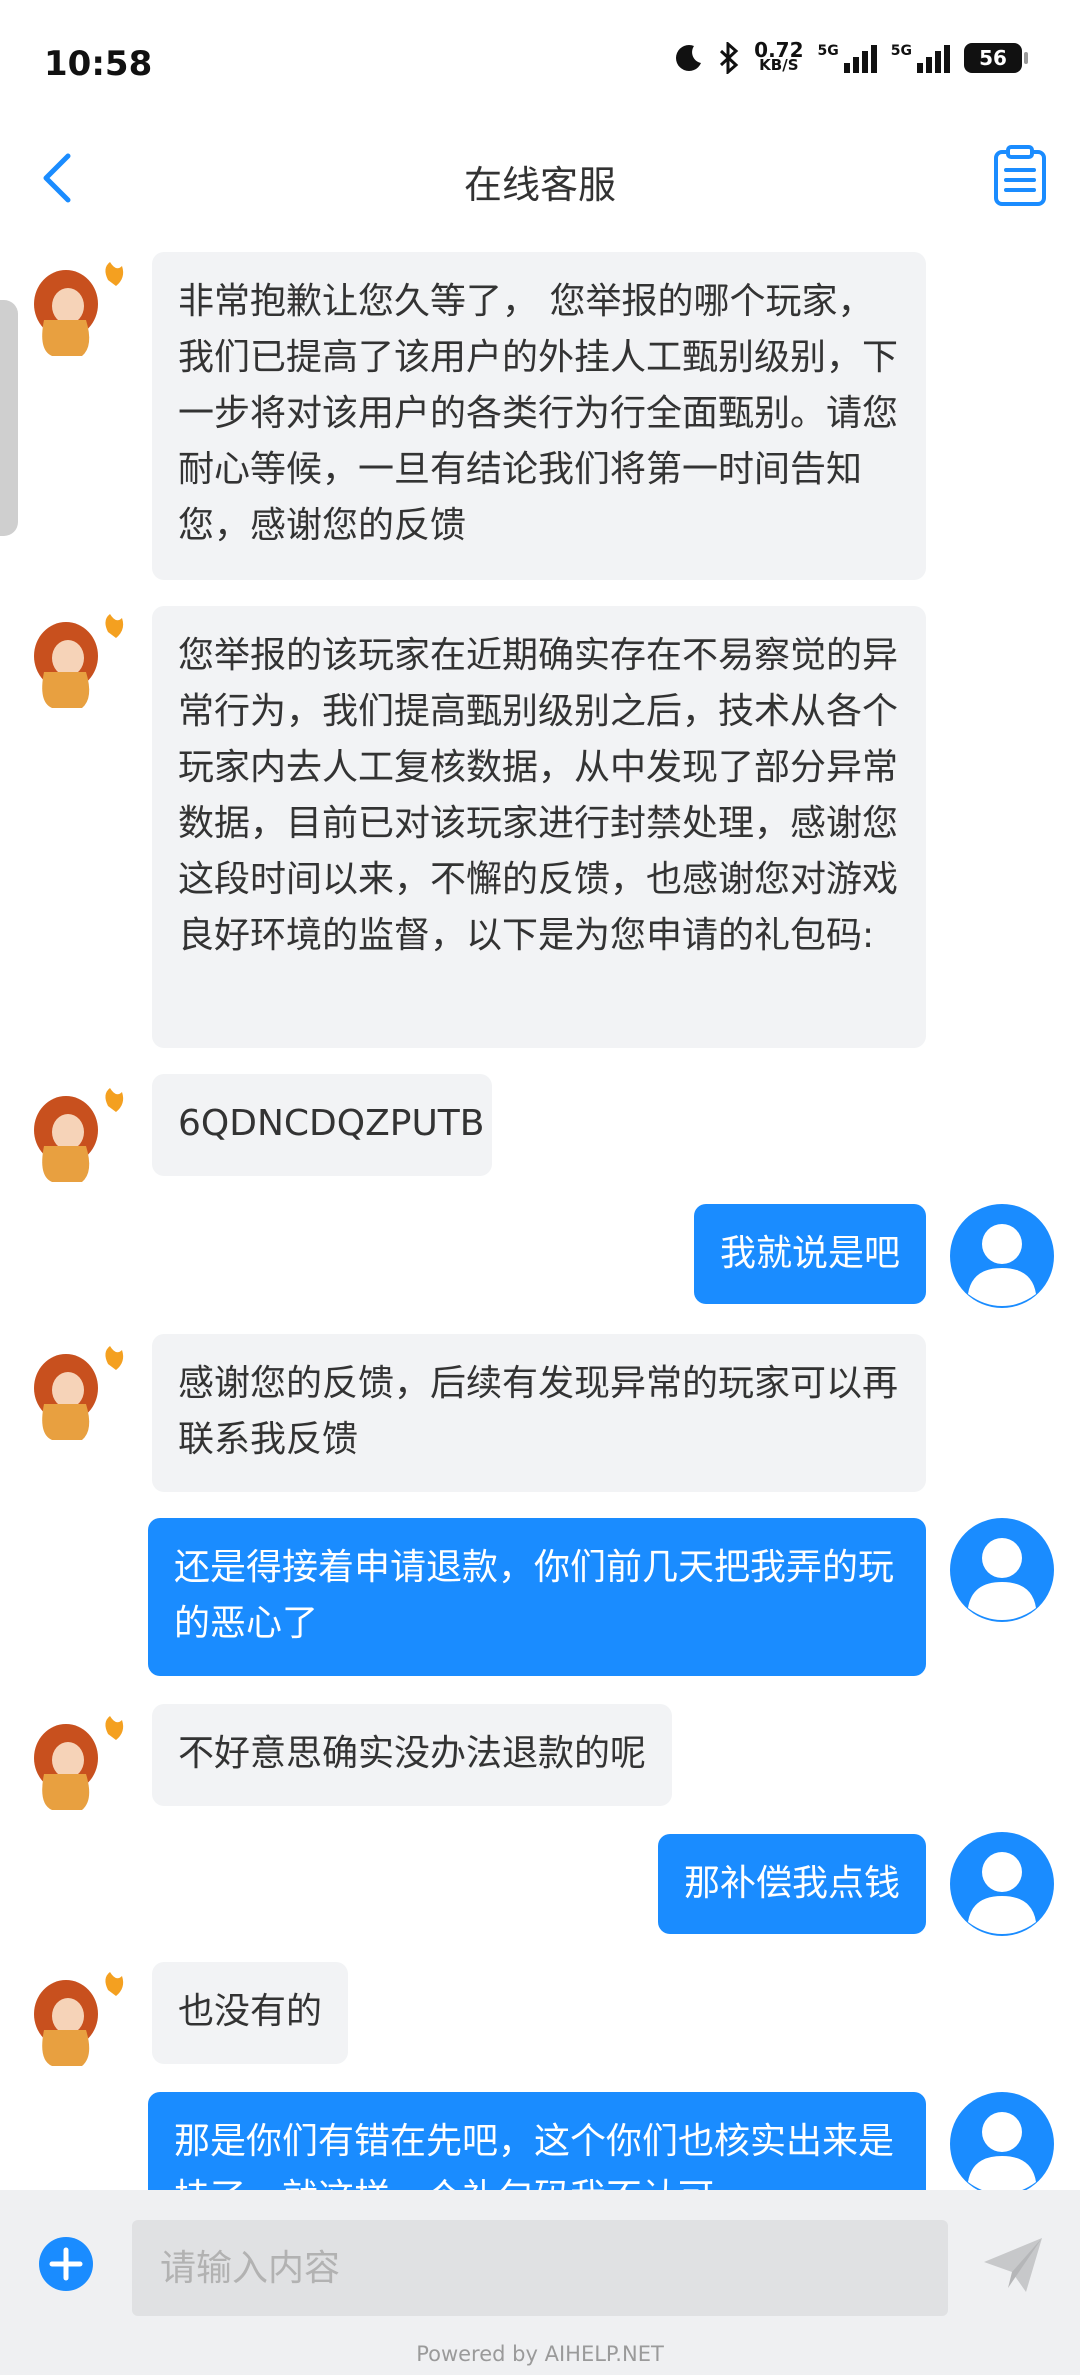 The width and height of the screenshot is (1080, 2375). What do you see at coordinates (322, 1125) in the screenshot?
I see `gift-code-bubble: 6QDNCDQZPUTB` at bounding box center [322, 1125].